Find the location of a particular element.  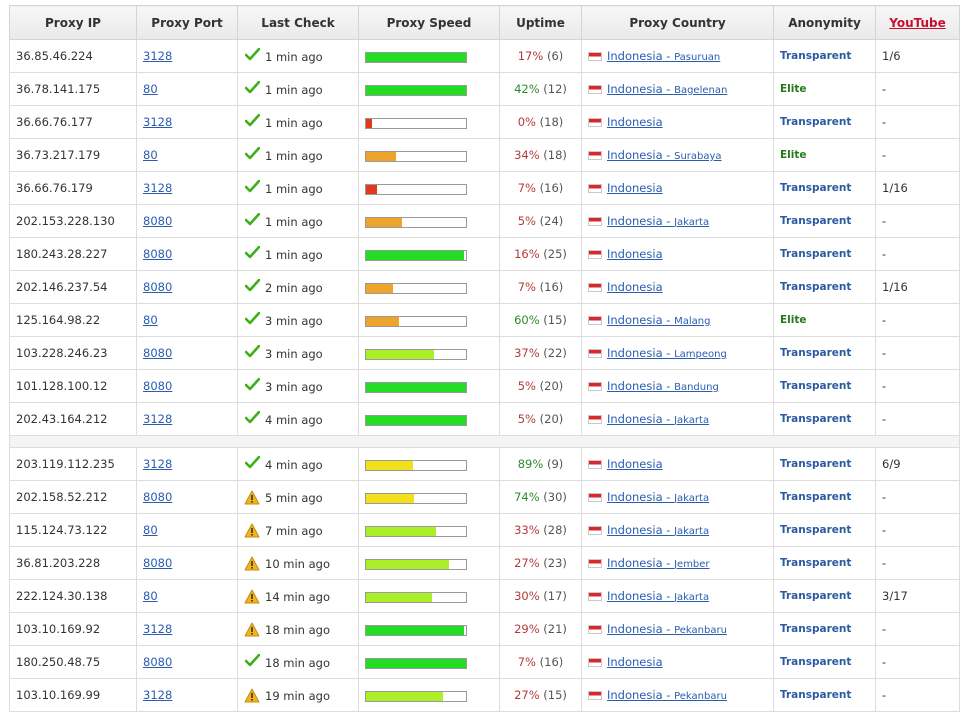

uptime-cell: 27% (15) is located at coordinates (540, 695).